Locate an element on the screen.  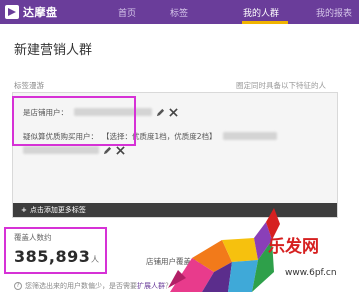
highlight-box-tags is located at coordinates (74, 121).